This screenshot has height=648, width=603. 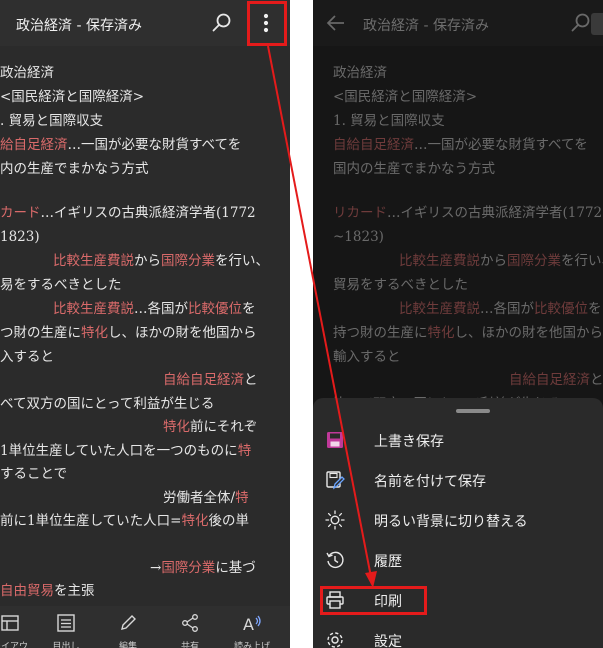 I want to click on menu-item-history: 履歴, so click(x=458, y=560).